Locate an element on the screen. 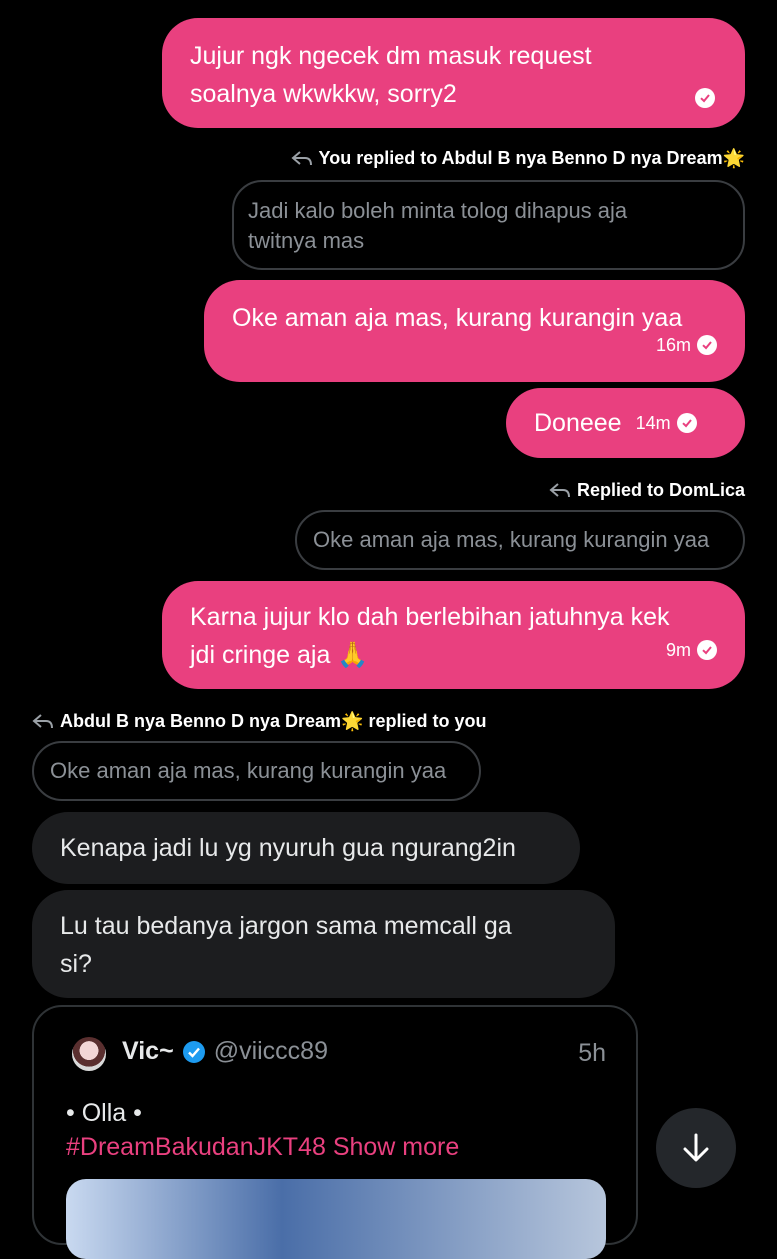  message-timestamp: 16m is located at coordinates (686, 345).